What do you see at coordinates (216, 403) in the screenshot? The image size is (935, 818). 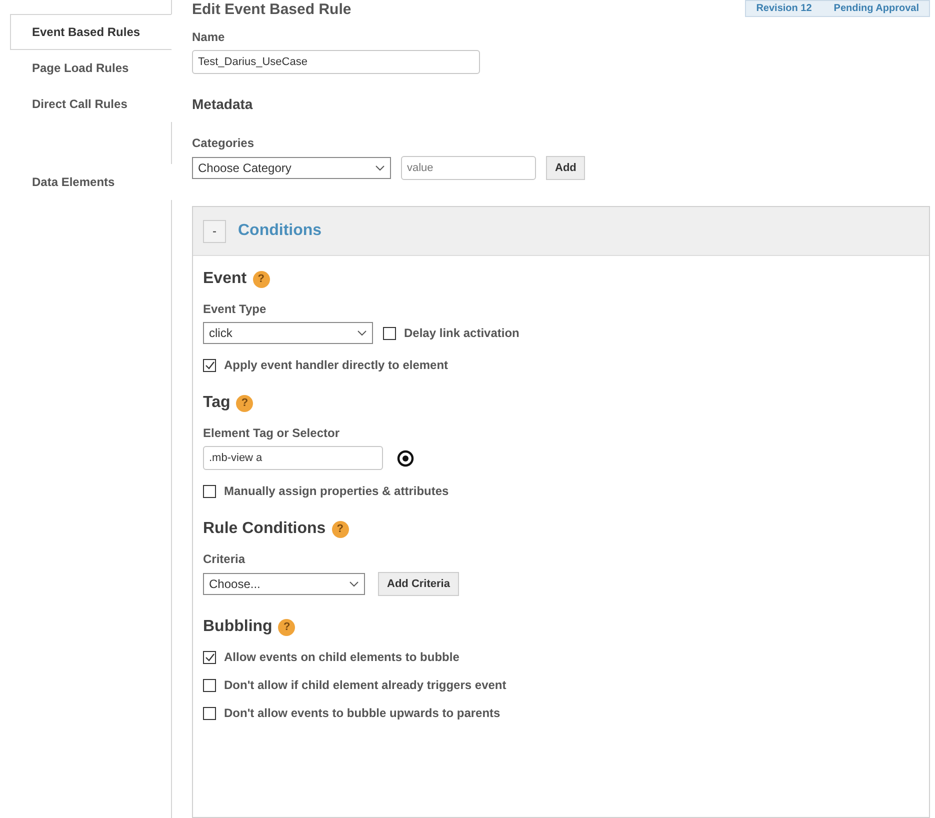 I see `section-heading: Tag` at bounding box center [216, 403].